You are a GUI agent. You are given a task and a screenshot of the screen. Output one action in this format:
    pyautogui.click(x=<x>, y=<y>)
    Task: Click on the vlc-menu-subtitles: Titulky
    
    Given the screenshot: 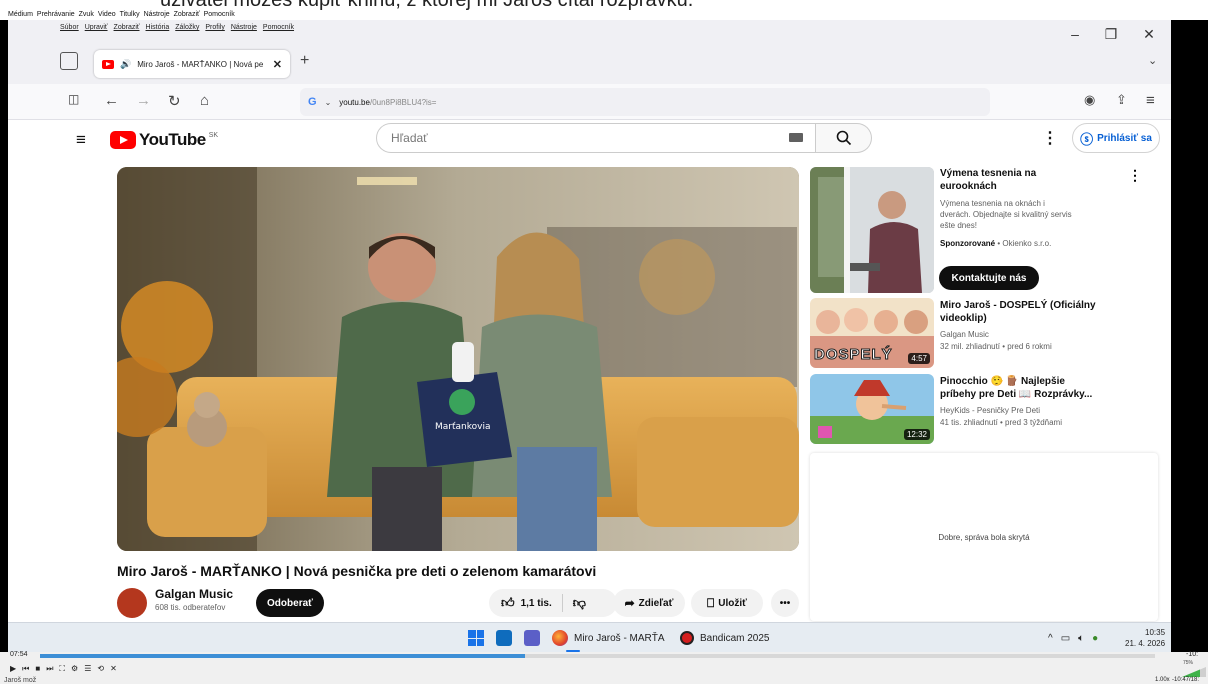 What is the action you would take?
    pyautogui.click(x=130, y=15)
    